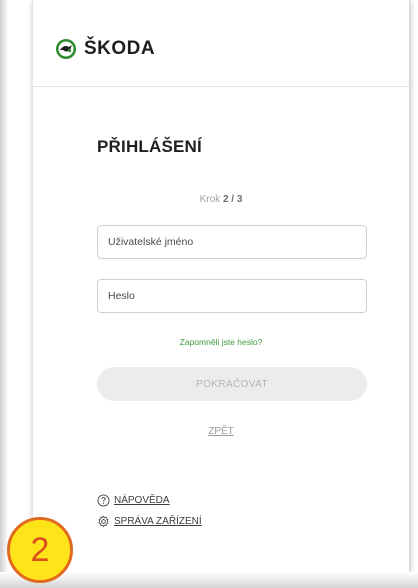 This screenshot has width=418, height=588. I want to click on window-edge-shadow, so click(4, 294).